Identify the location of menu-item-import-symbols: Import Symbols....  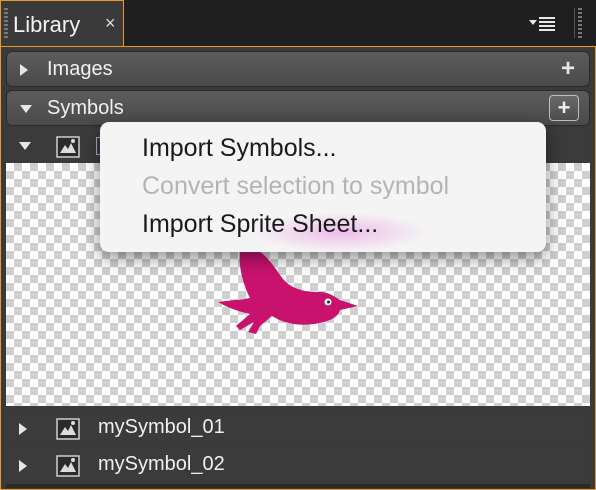
(239, 148).